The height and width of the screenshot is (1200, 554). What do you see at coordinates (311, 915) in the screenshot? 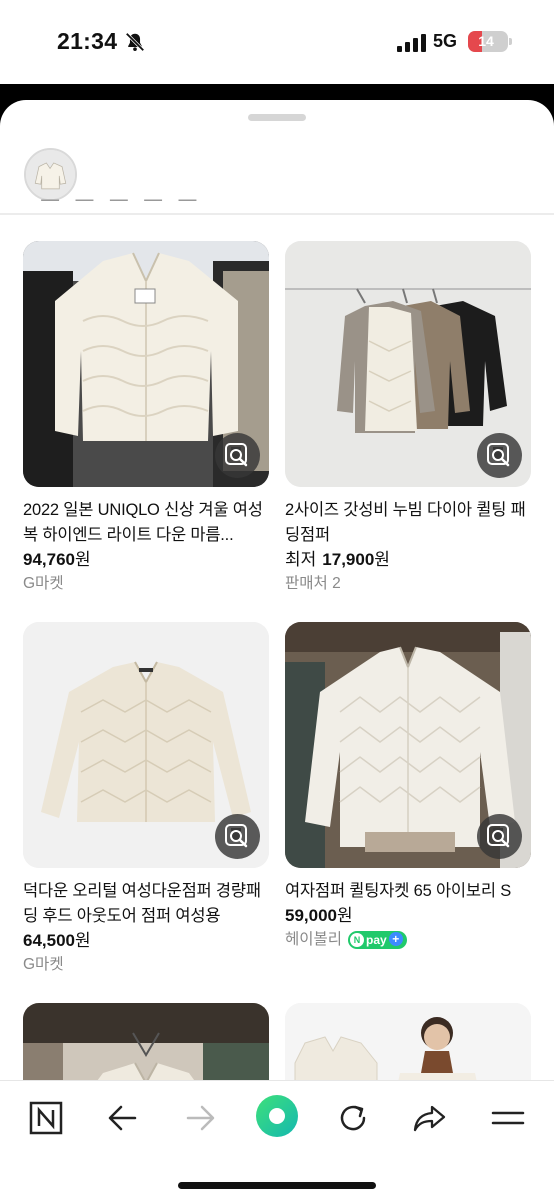
I see `price-value: 59,000` at bounding box center [311, 915].